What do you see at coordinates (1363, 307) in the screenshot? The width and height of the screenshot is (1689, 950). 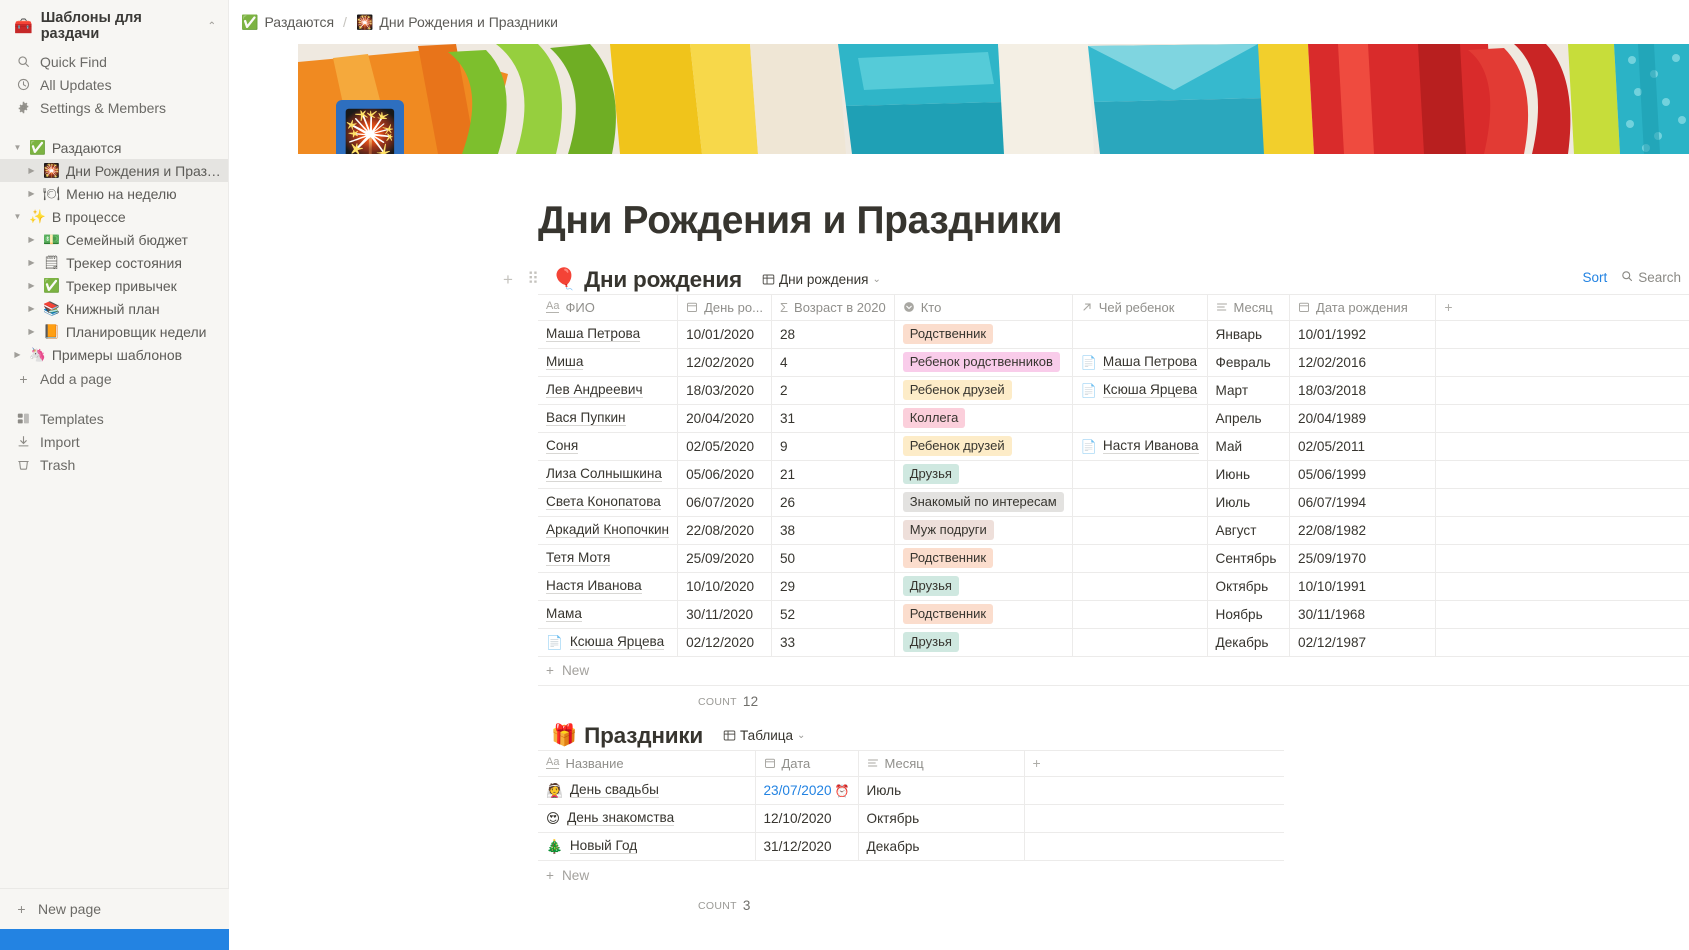 I see `column-header-дата-рождения: Дата рождения` at bounding box center [1363, 307].